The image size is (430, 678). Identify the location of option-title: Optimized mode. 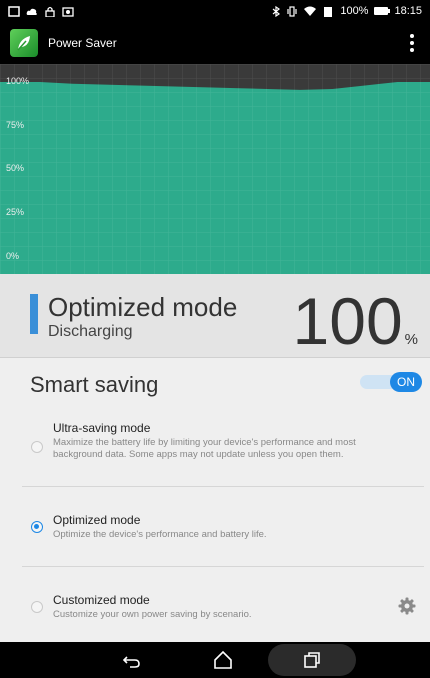
(97, 520).